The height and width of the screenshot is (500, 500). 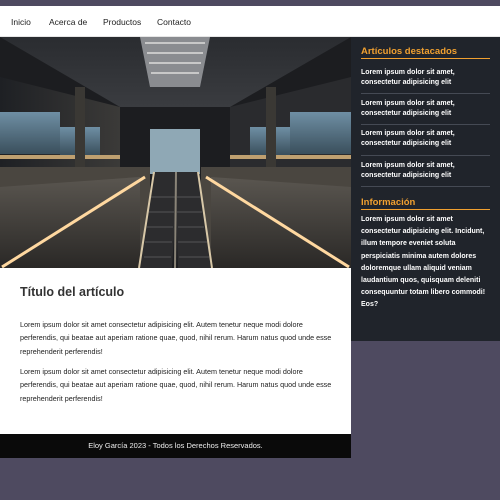 What do you see at coordinates (409, 51) in the screenshot?
I see `featured-articles-heading: Artículos destacados` at bounding box center [409, 51].